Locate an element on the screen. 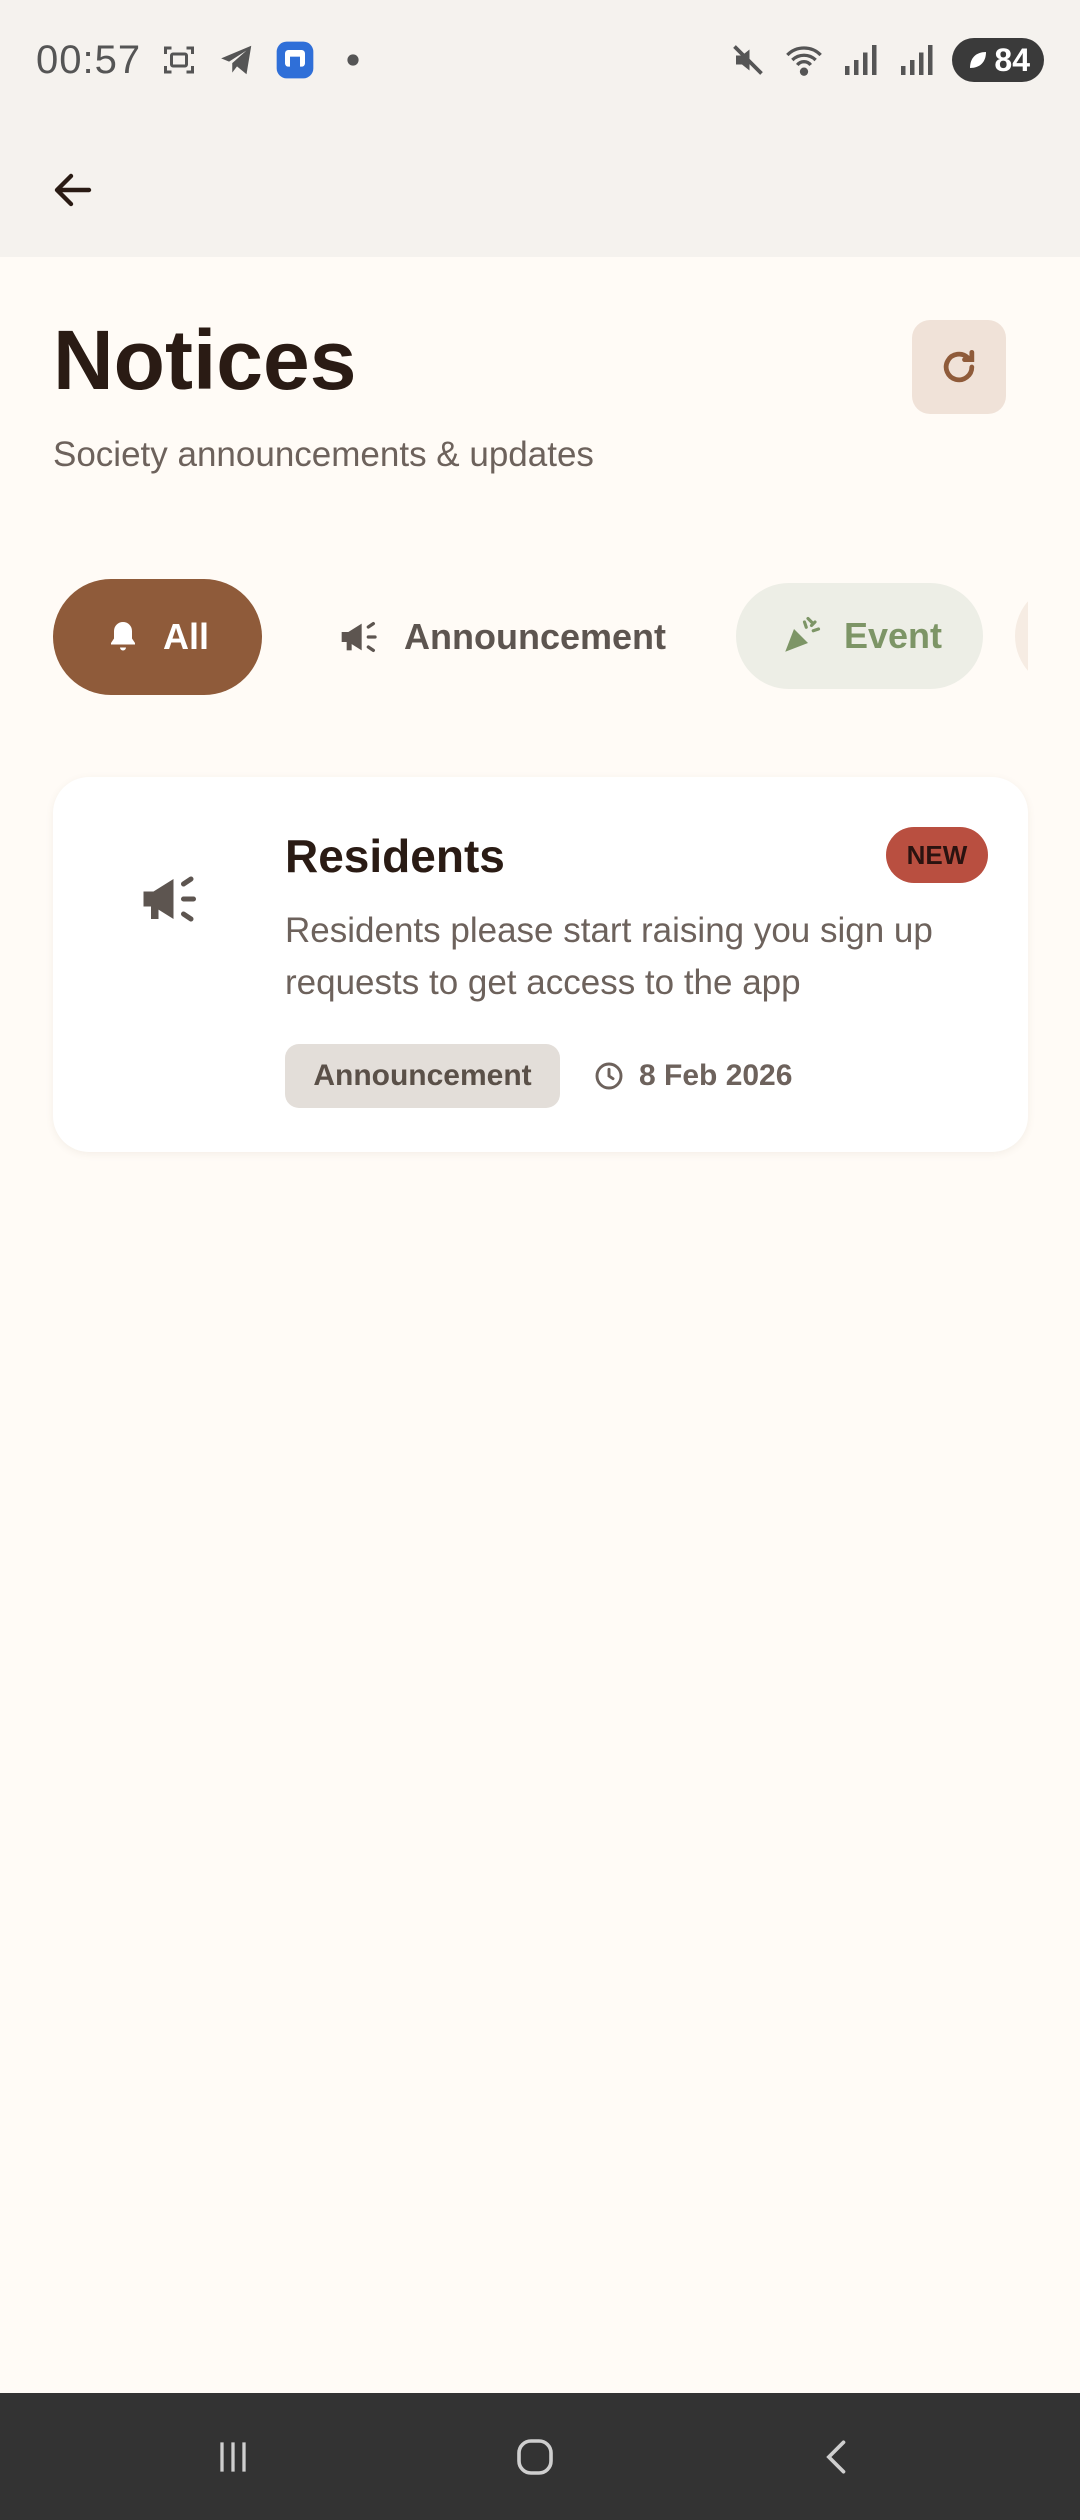 Image resolution: width=1080 pixels, height=2520 pixels. recents-button is located at coordinates (233, 2457).